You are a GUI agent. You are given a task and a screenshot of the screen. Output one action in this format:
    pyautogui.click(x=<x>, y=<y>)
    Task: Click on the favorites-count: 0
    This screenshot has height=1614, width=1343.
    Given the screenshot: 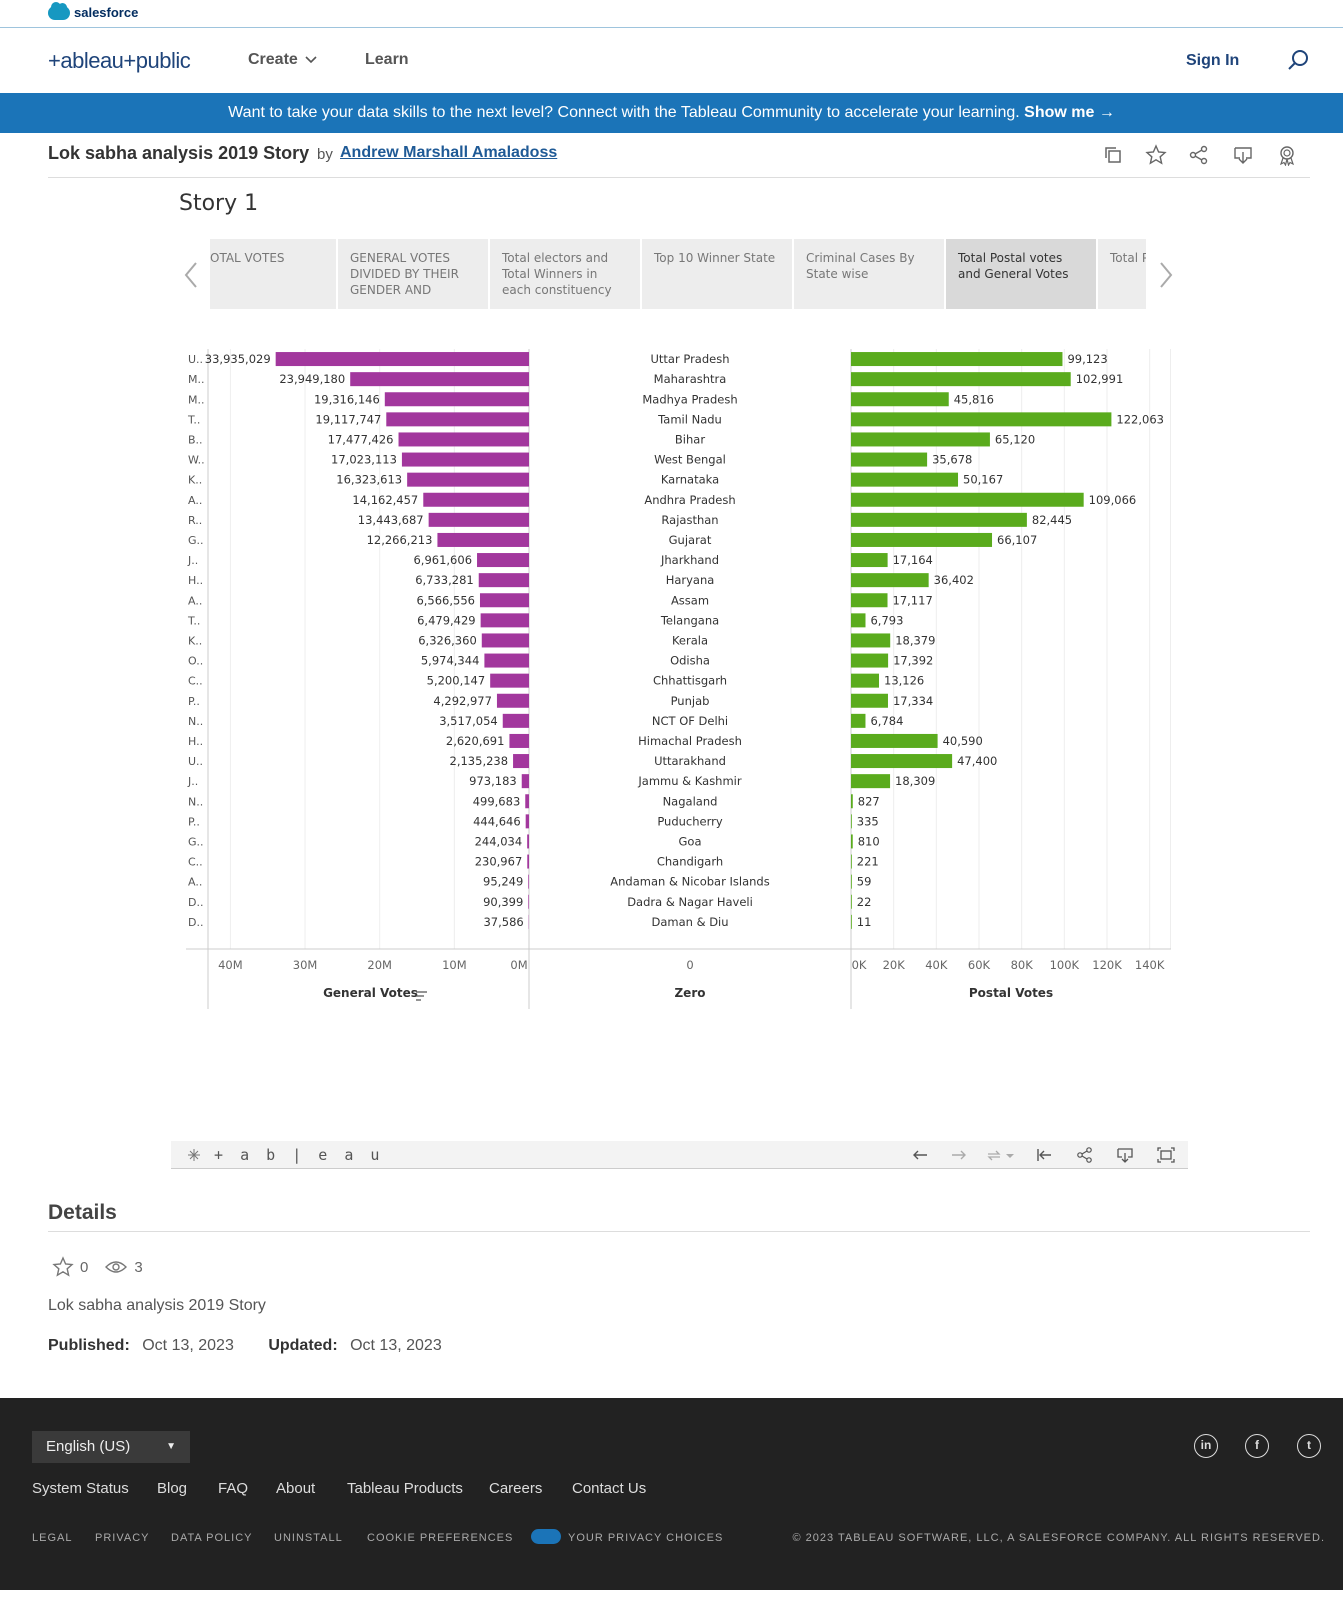 What is the action you would take?
    pyautogui.click(x=84, y=1267)
    